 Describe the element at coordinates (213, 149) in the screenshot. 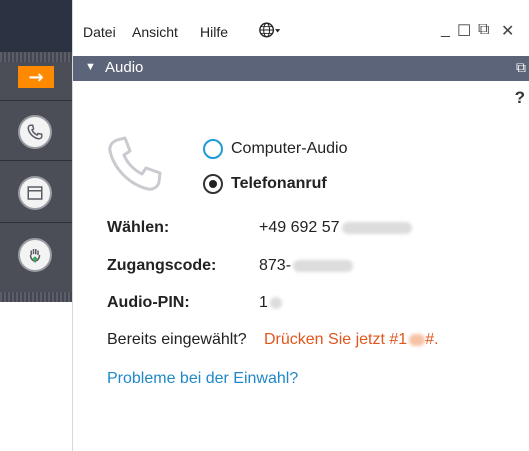

I see `radio-computer-audio` at that location.